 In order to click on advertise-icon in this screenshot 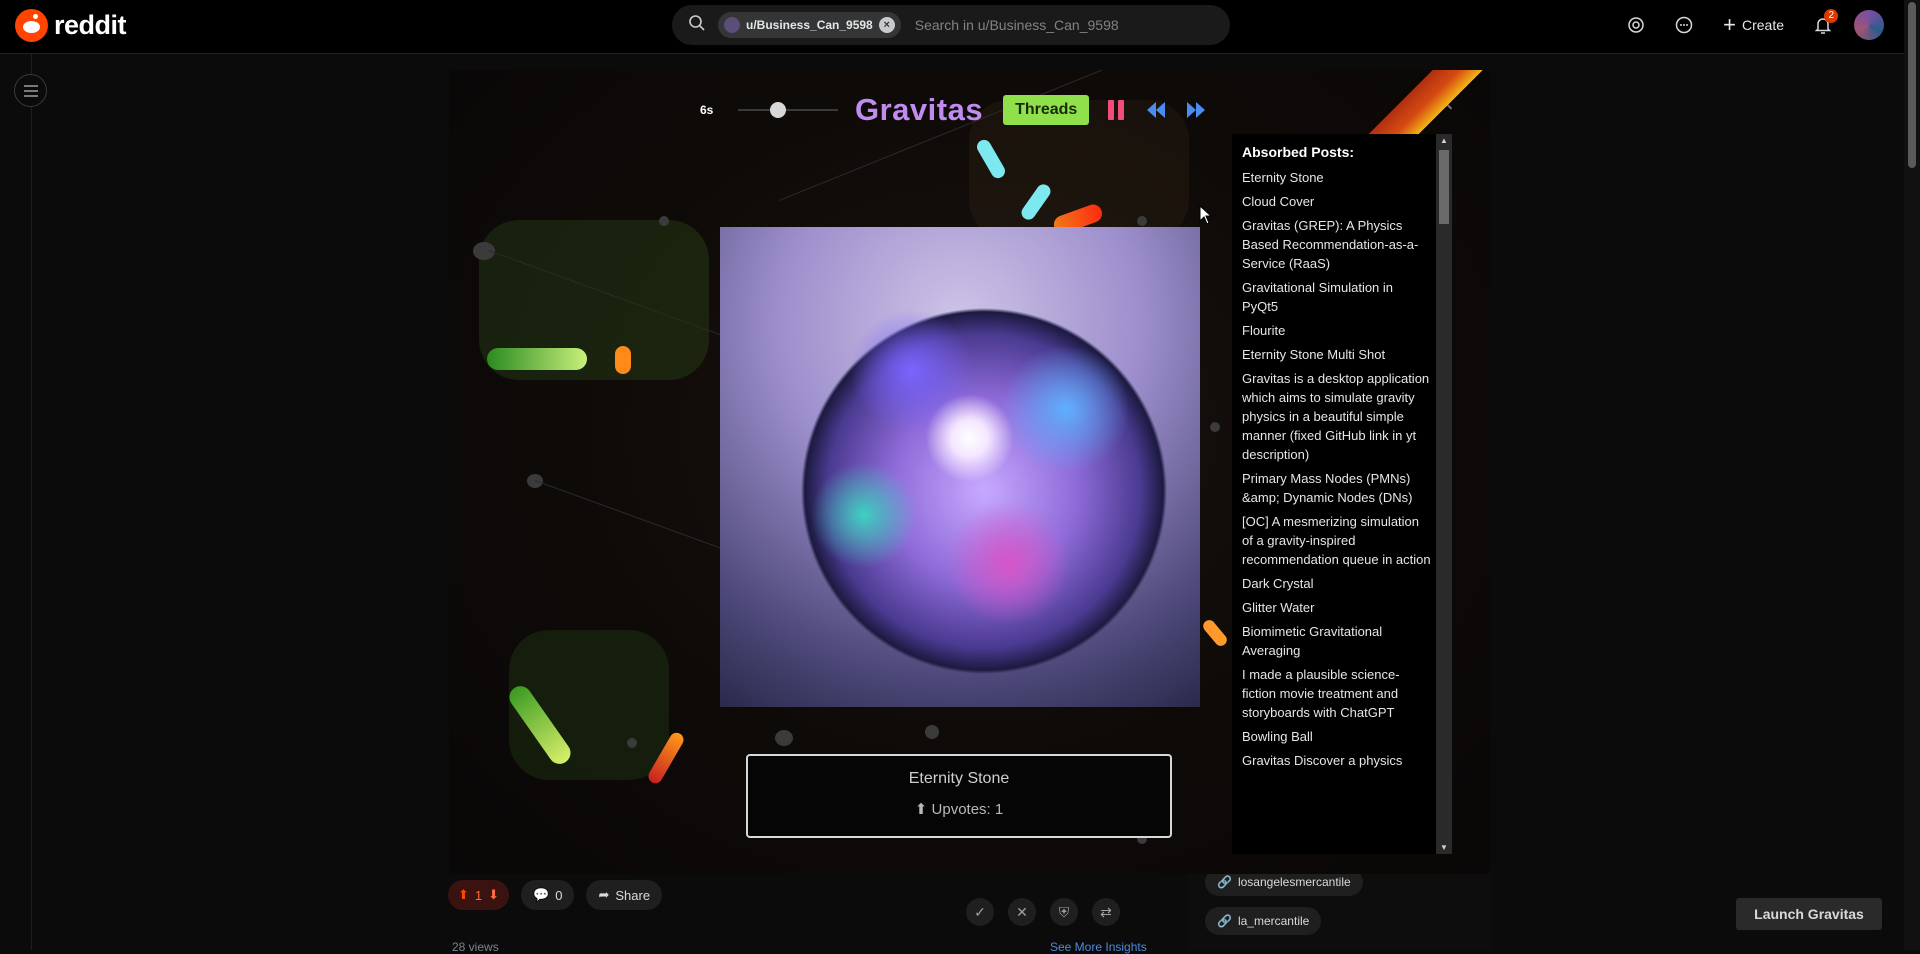, I will do `click(1636, 25)`.